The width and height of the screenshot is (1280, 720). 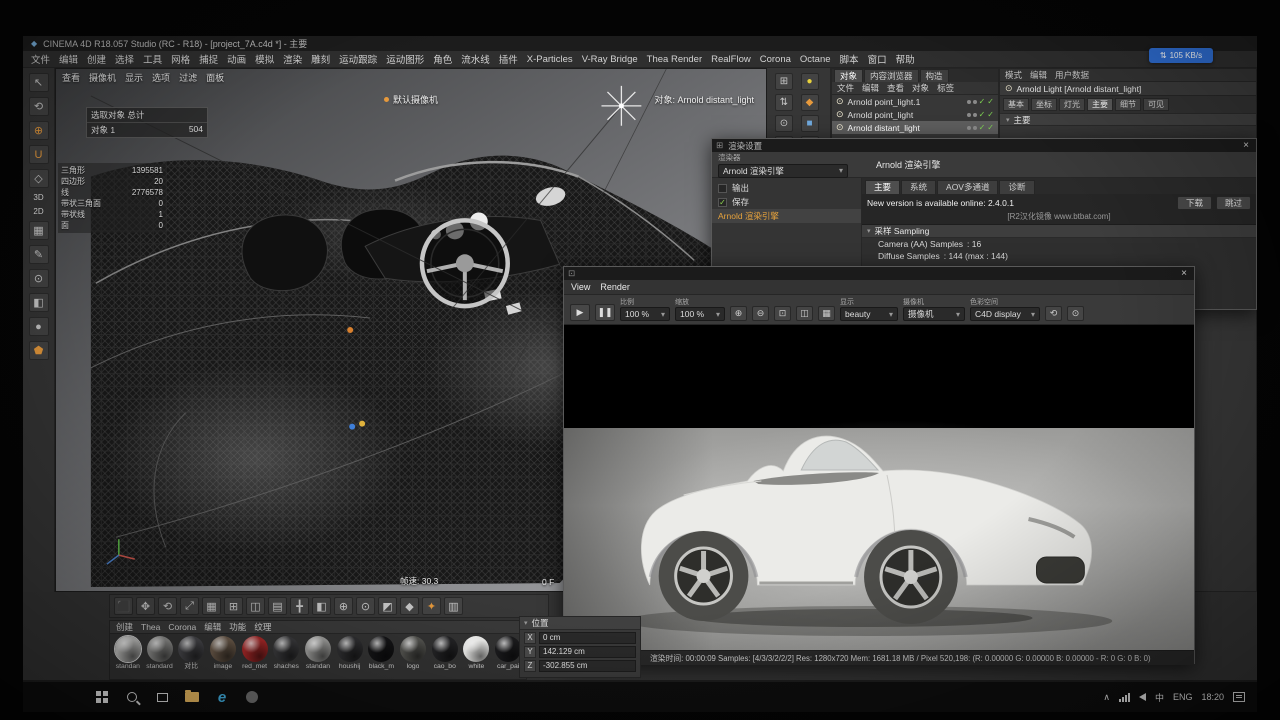 What do you see at coordinates (809, 102) in the screenshot?
I see `sun-icon: ◆` at bounding box center [809, 102].